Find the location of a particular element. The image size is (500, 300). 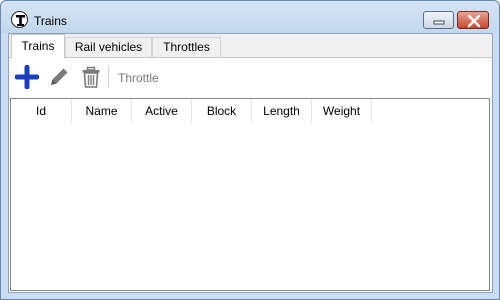

edit-train-button is located at coordinates (59, 77).